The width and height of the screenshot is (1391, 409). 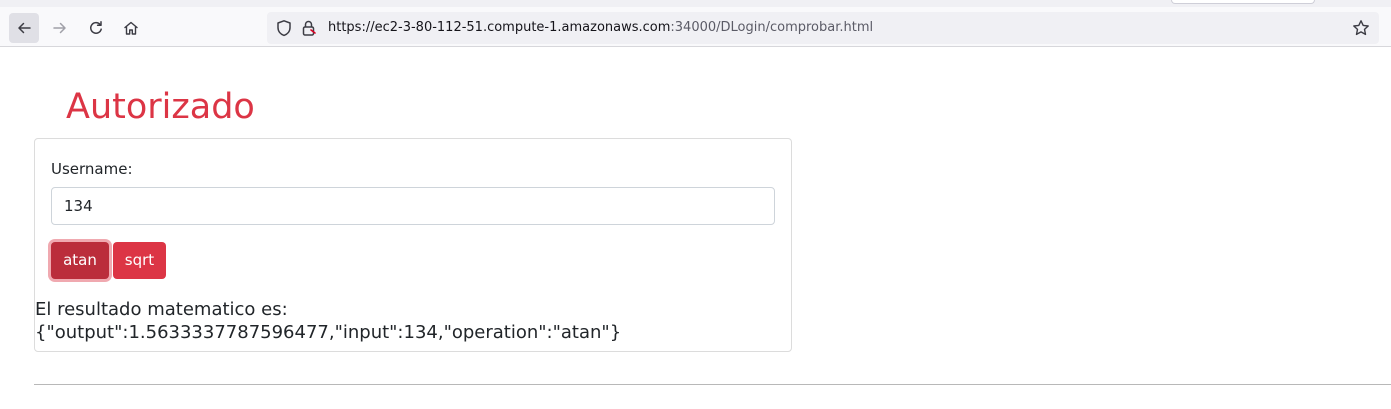 I want to click on bookmark-star-icon, so click(x=1361, y=30).